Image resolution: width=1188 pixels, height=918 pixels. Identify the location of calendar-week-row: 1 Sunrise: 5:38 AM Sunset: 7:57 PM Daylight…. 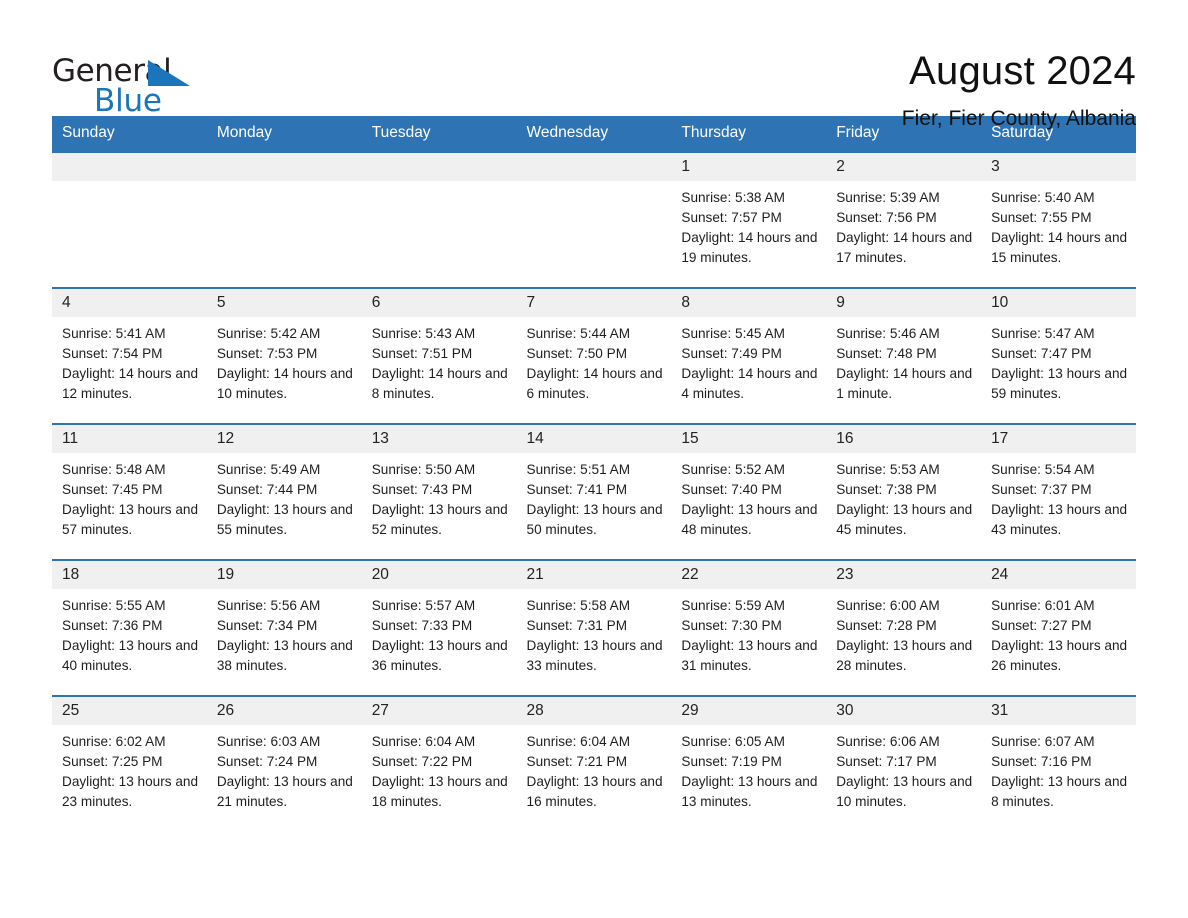
(594, 219).